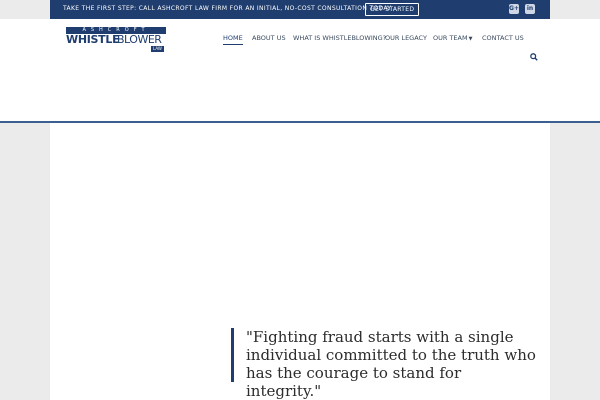 The width and height of the screenshot is (600, 400). Describe the element at coordinates (233, 39) in the screenshot. I see `nav-home: HOME` at that location.